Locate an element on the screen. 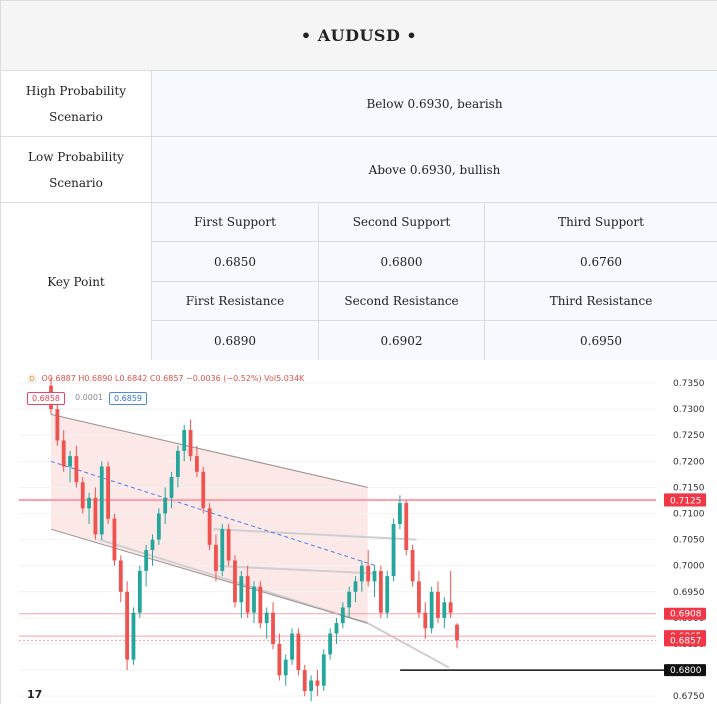 The width and height of the screenshot is (717, 704). third-resistance-label: Third Resistance is located at coordinates (600, 301).